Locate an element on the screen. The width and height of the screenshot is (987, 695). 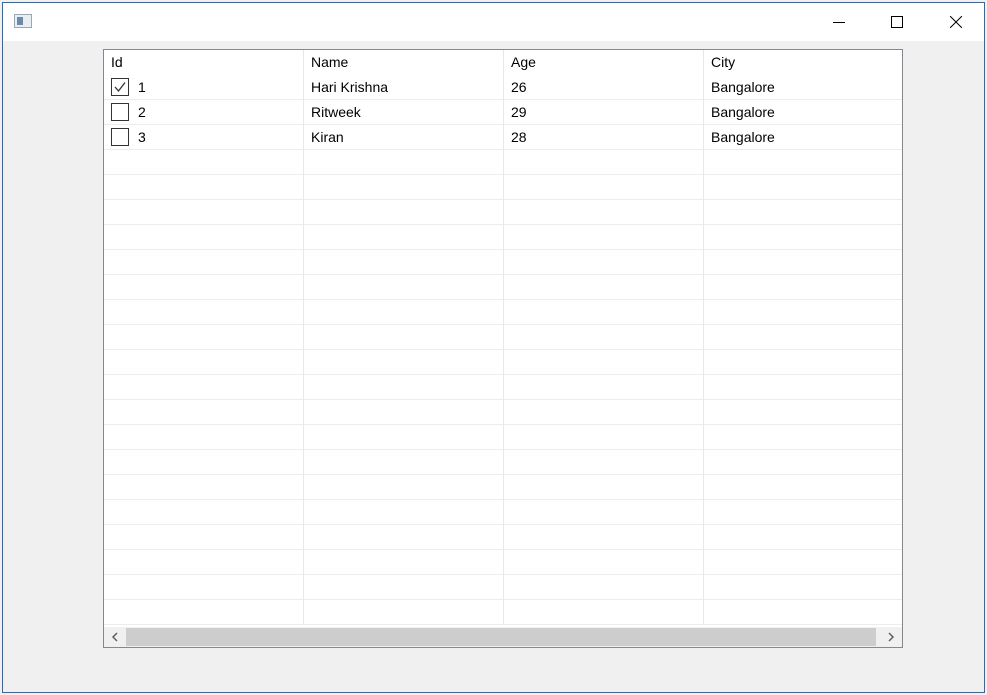
cell-name: Ritweek is located at coordinates (404, 112).